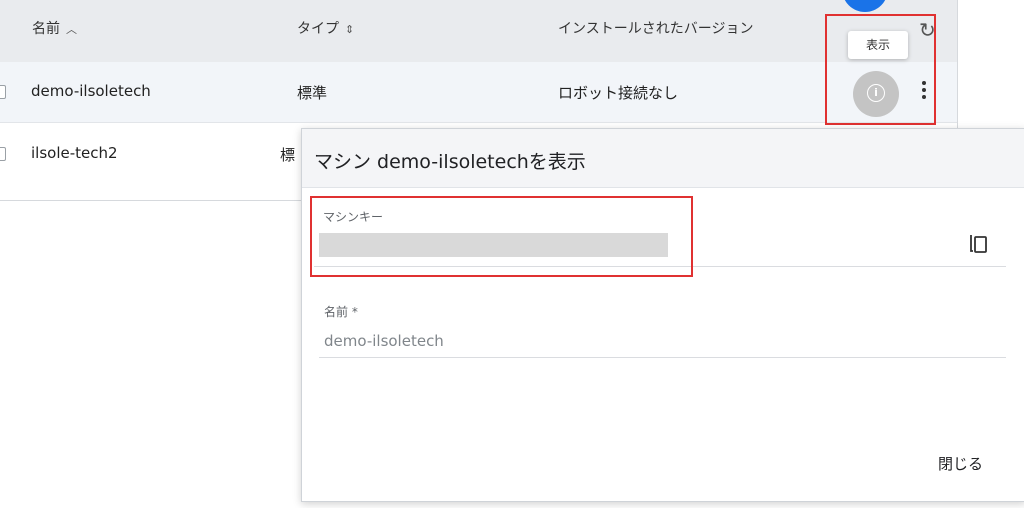  Describe the element at coordinates (288, 155) in the screenshot. I see `row-type: 標` at that location.